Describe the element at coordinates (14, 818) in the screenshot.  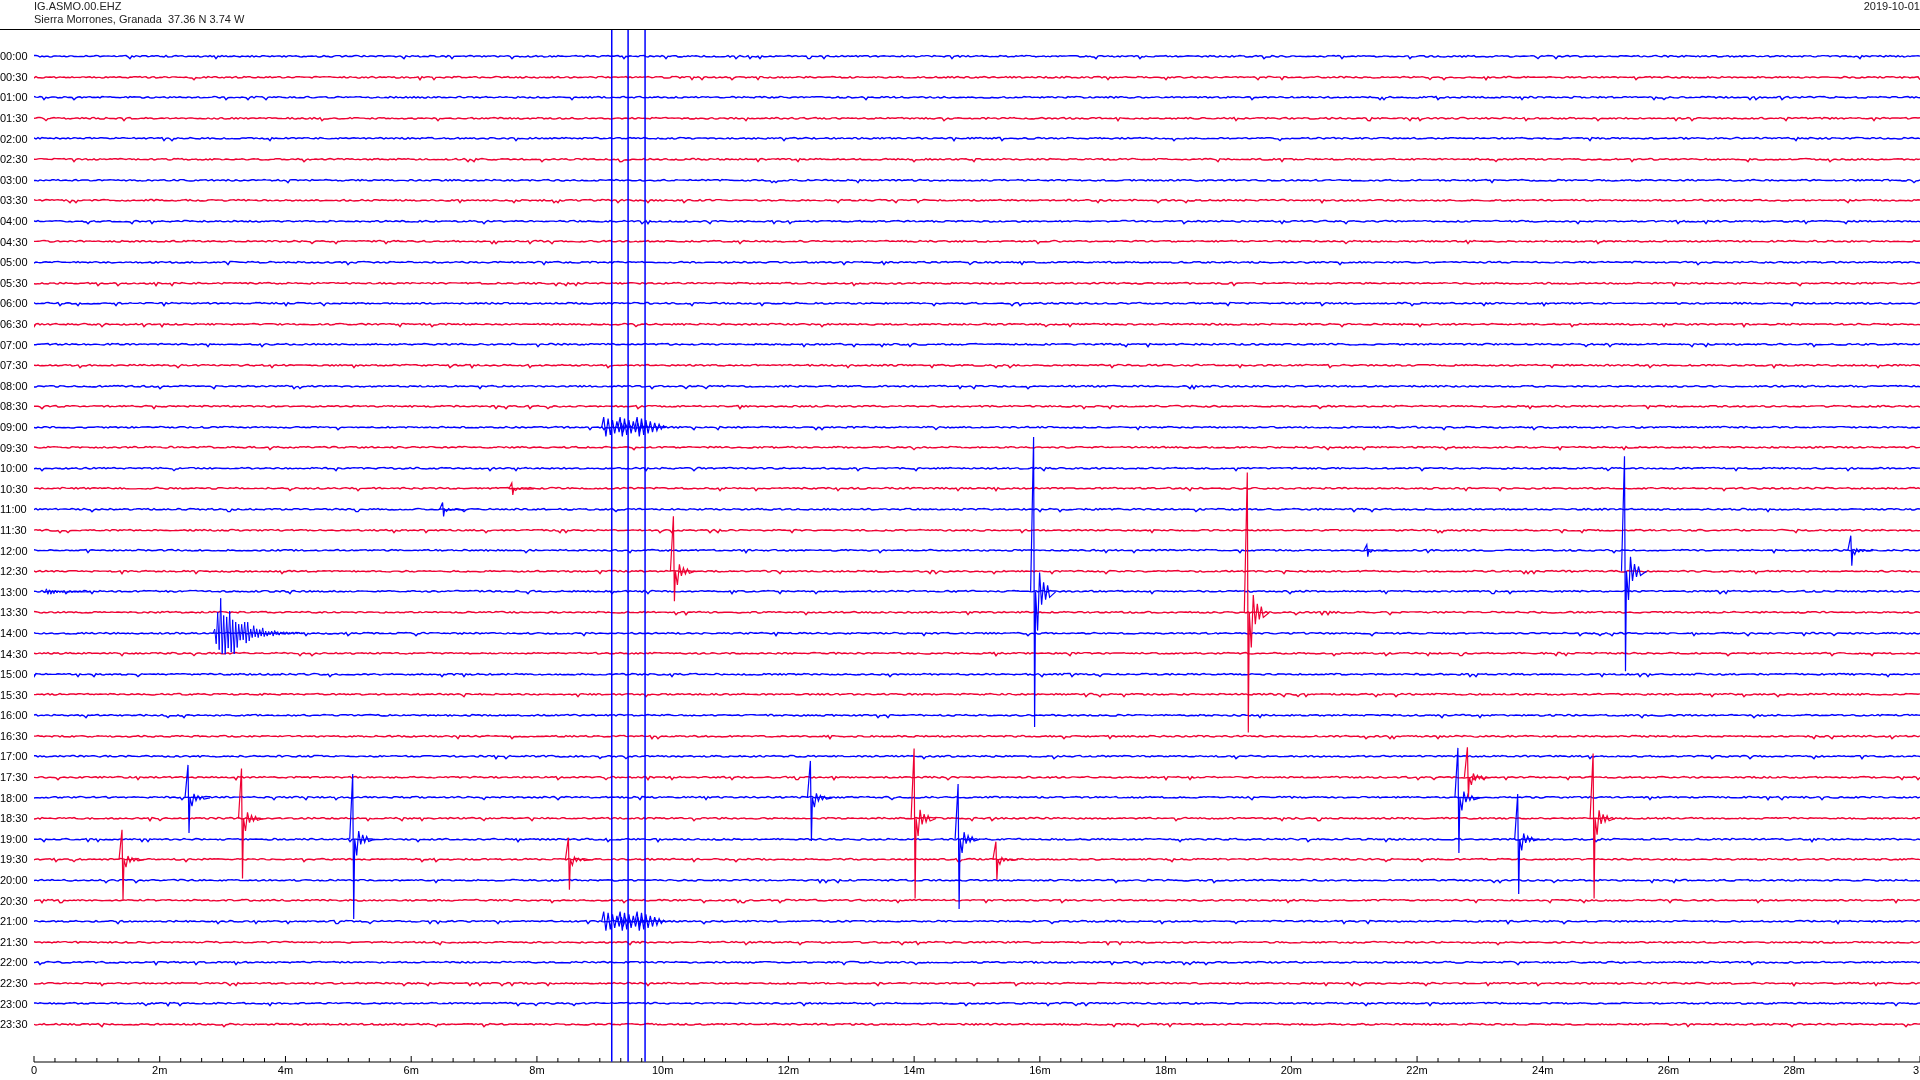
I see `row-time-label: 18:30` at that location.